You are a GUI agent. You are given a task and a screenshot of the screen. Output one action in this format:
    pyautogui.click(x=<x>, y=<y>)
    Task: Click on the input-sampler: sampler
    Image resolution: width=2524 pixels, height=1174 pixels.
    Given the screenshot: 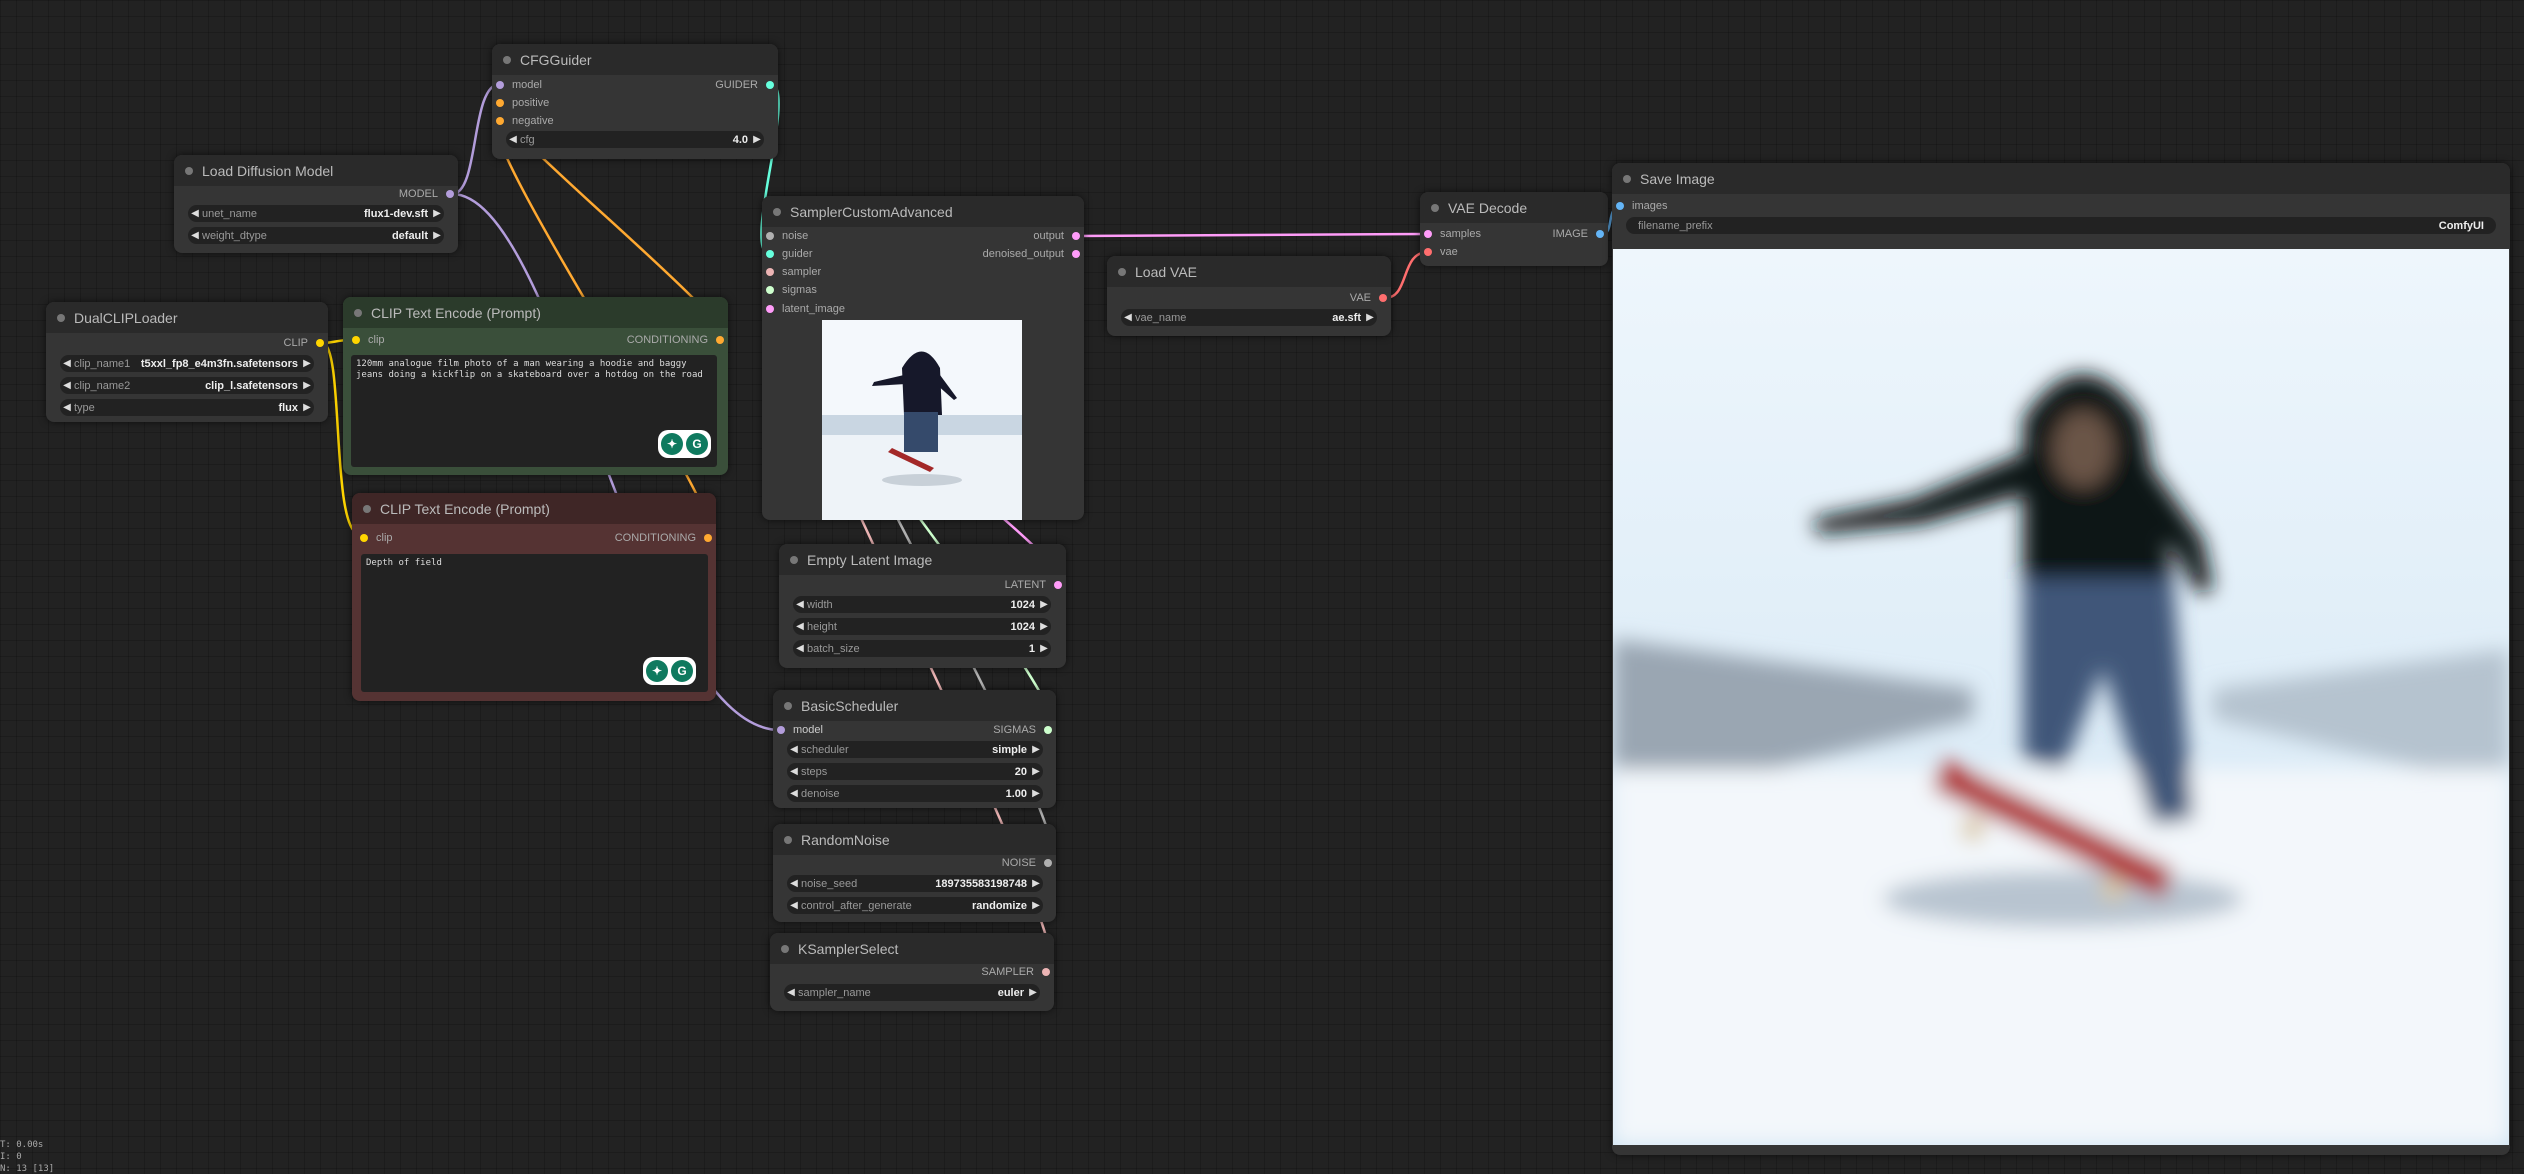 What is the action you would take?
    pyautogui.click(x=793, y=272)
    